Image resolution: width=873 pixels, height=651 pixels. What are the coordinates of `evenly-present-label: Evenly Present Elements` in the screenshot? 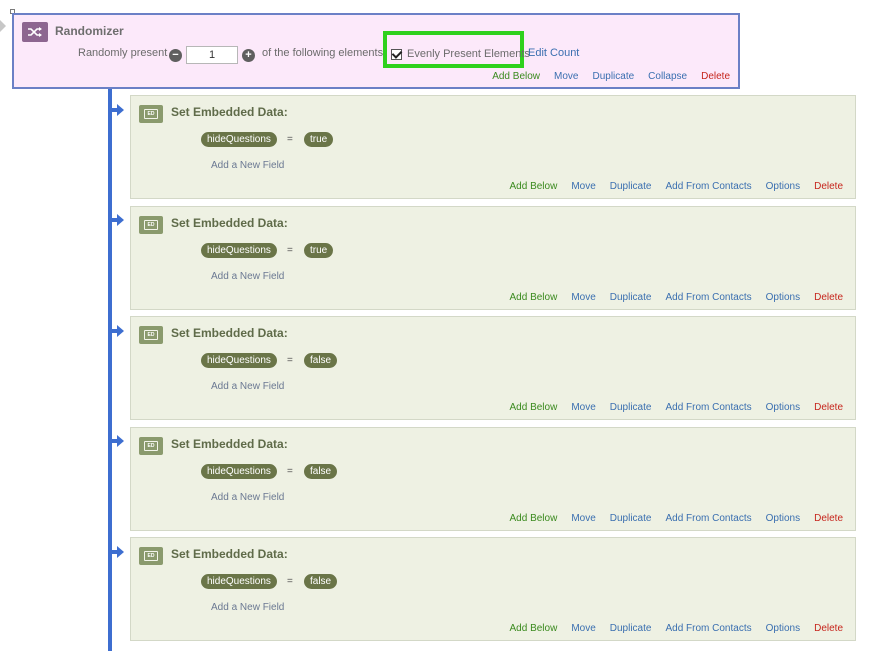 It's located at (468, 54).